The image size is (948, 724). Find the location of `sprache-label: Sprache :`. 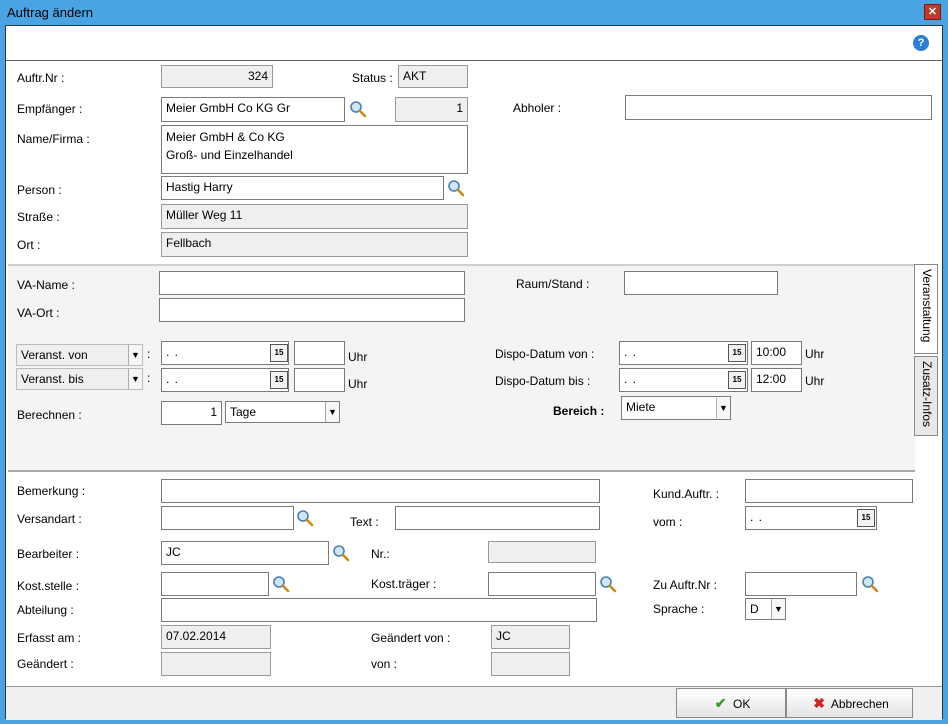

sprache-label: Sprache : is located at coordinates (679, 609).